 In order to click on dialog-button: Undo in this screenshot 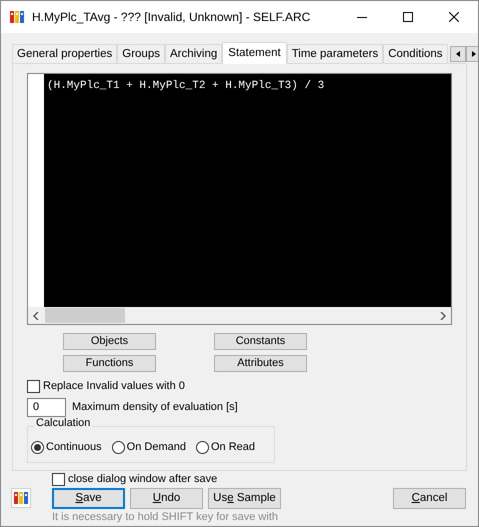, I will do `click(166, 498)`.